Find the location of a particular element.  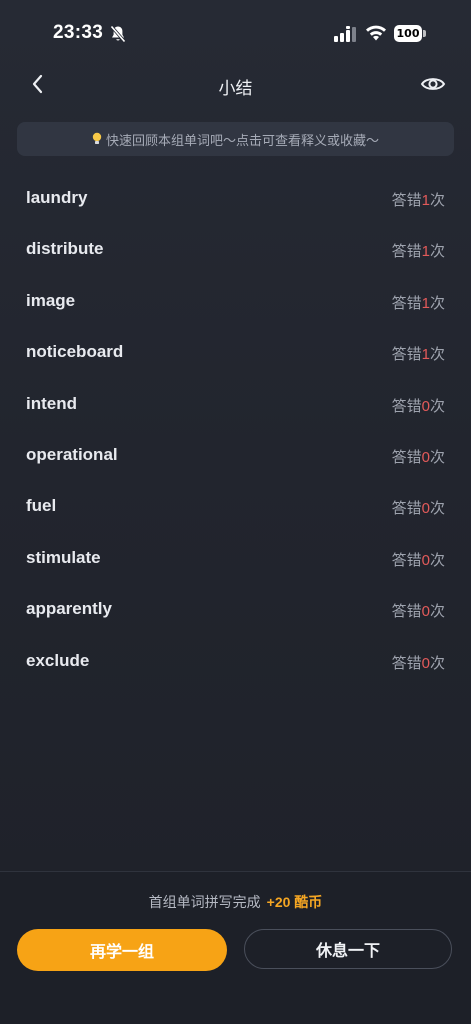

lightbulb-icon is located at coordinates (97, 138).